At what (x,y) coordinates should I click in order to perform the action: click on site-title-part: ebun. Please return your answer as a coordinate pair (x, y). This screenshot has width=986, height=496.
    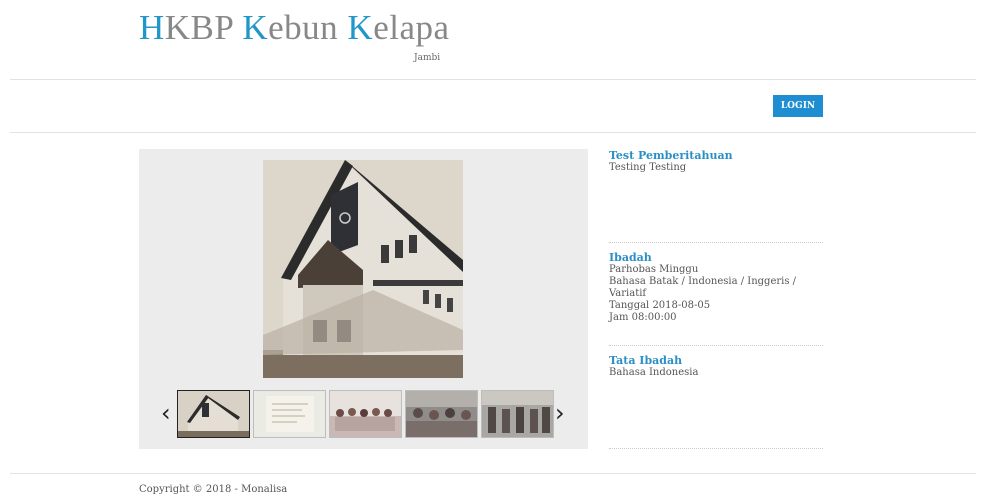
    Looking at the image, I should click on (308, 27).